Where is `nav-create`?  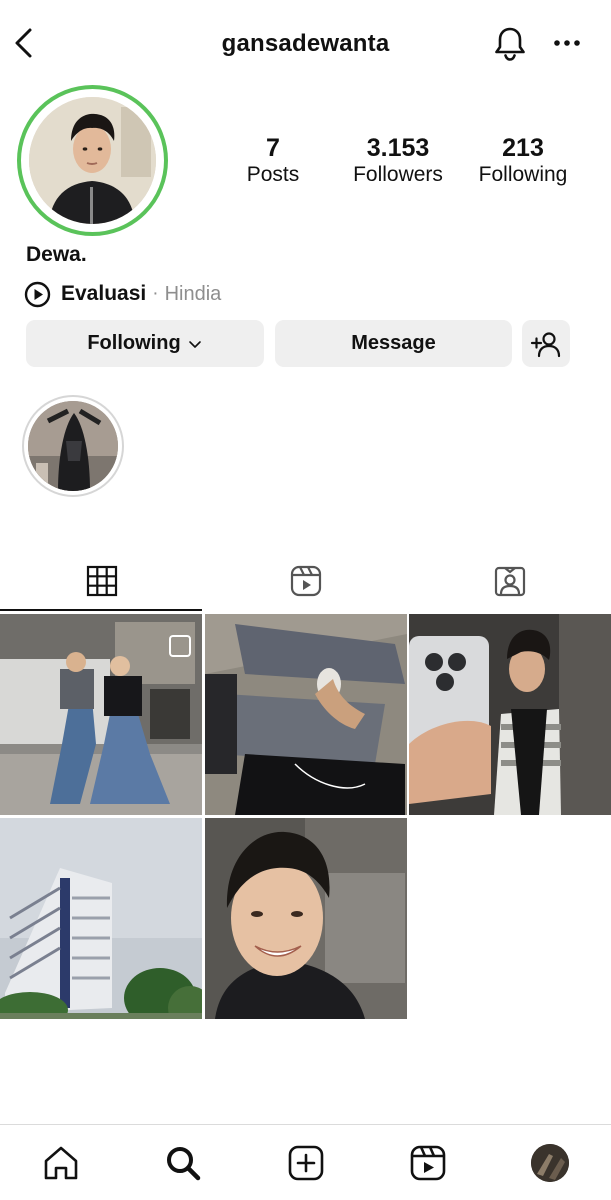
nav-create is located at coordinates (306, 1163).